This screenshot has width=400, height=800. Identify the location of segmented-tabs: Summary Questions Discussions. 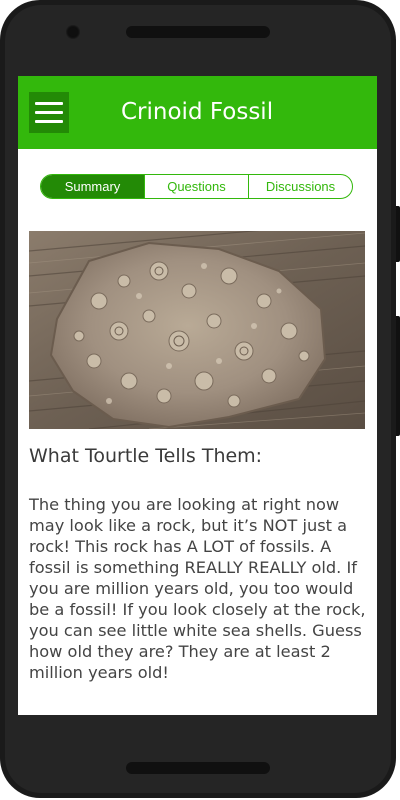
(196, 186).